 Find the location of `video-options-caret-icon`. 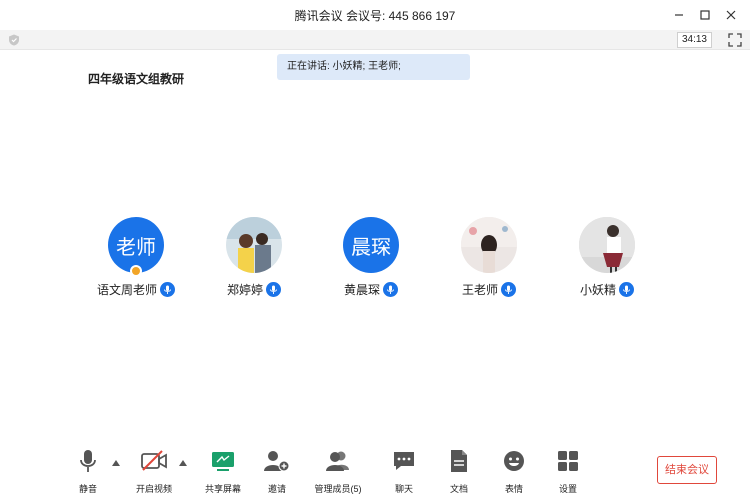

video-options-caret-icon is located at coordinates (183, 463).